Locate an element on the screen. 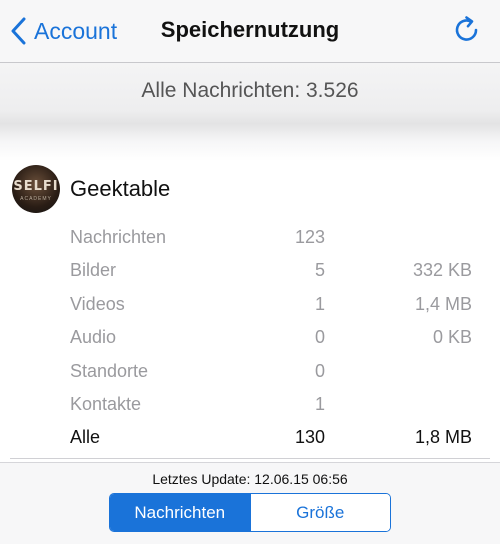  total-messages-label: Alle Nachrichten: 3.526 is located at coordinates (250, 90).